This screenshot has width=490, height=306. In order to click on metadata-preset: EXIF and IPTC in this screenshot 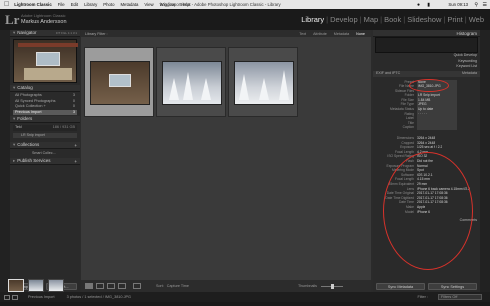, I will do `click(388, 74)`.